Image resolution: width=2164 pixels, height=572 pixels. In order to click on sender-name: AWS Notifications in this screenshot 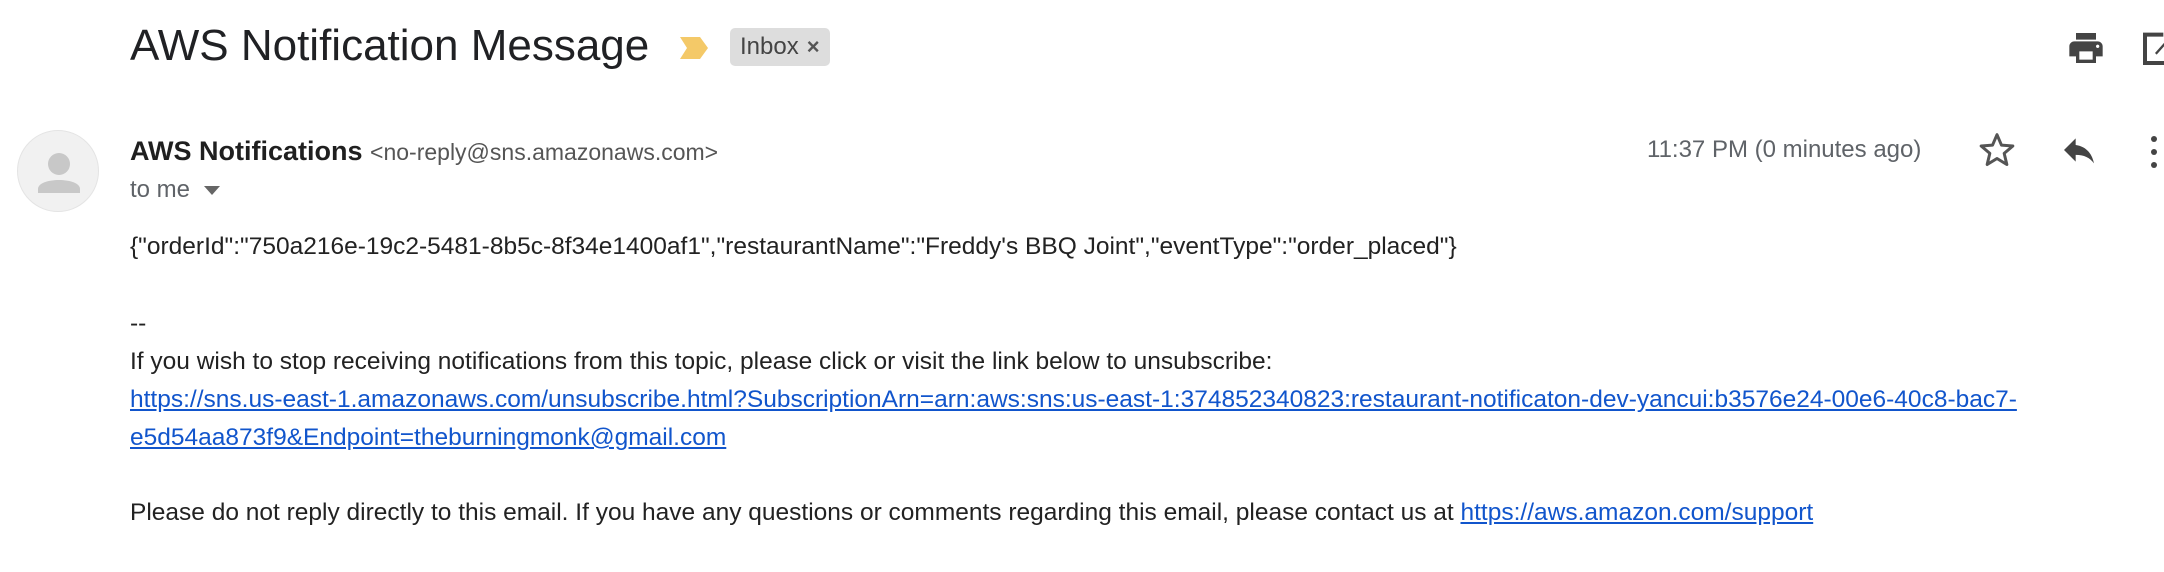, I will do `click(246, 151)`.